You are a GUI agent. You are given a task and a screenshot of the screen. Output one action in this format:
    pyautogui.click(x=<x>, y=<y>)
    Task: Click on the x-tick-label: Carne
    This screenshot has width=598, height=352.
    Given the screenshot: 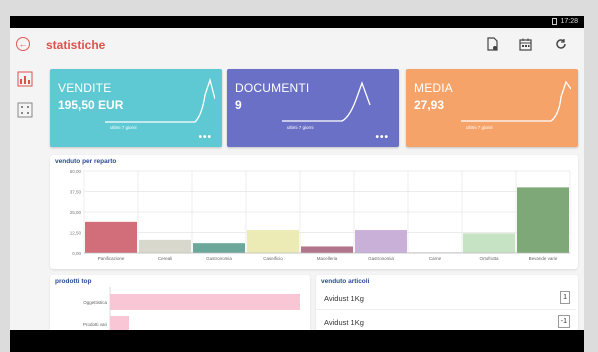 What is the action you would take?
    pyautogui.click(x=435, y=258)
    